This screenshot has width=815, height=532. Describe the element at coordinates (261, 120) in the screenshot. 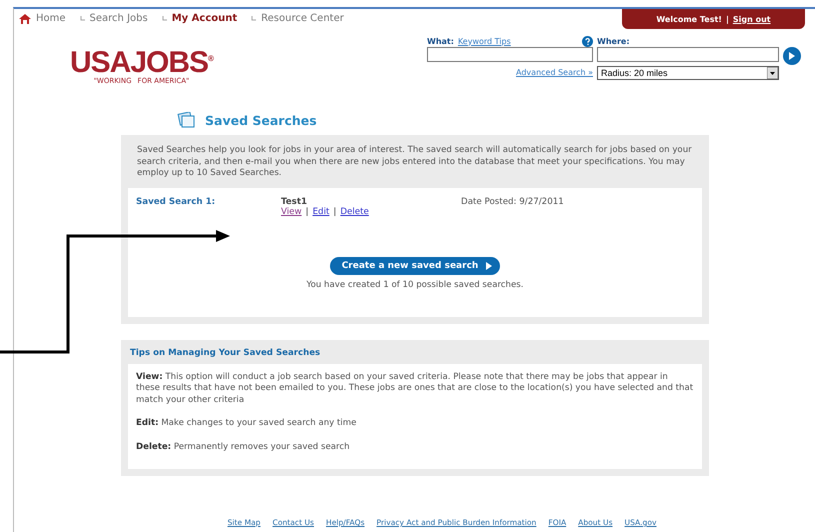

I see `page-title: Saved Searches` at that location.